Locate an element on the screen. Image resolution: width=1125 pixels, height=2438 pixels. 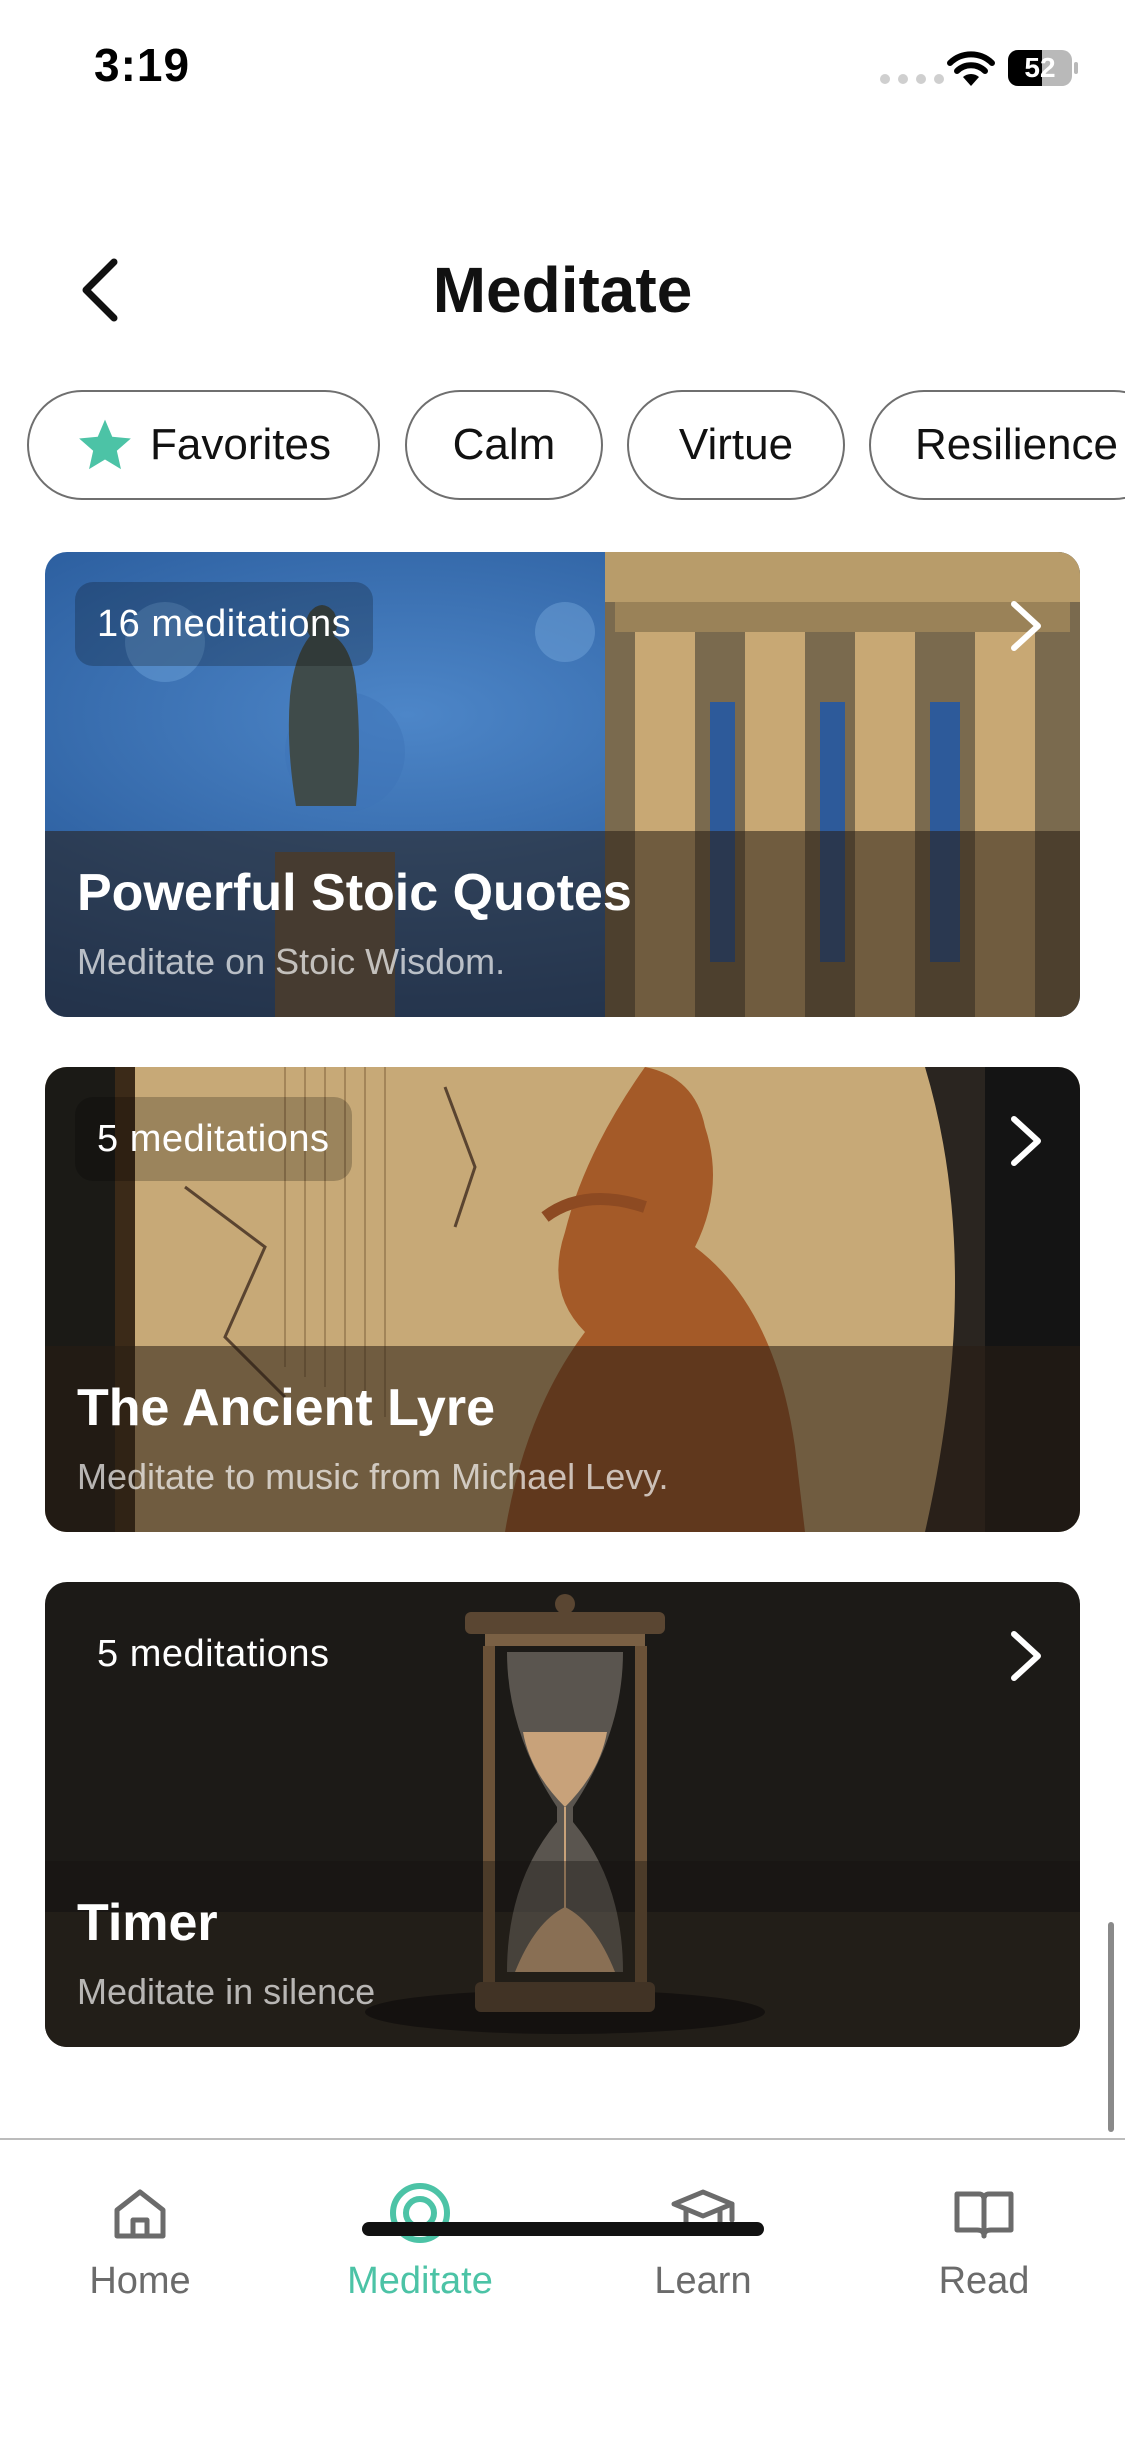
tab-label: Read is located at coordinates (984, 2281).